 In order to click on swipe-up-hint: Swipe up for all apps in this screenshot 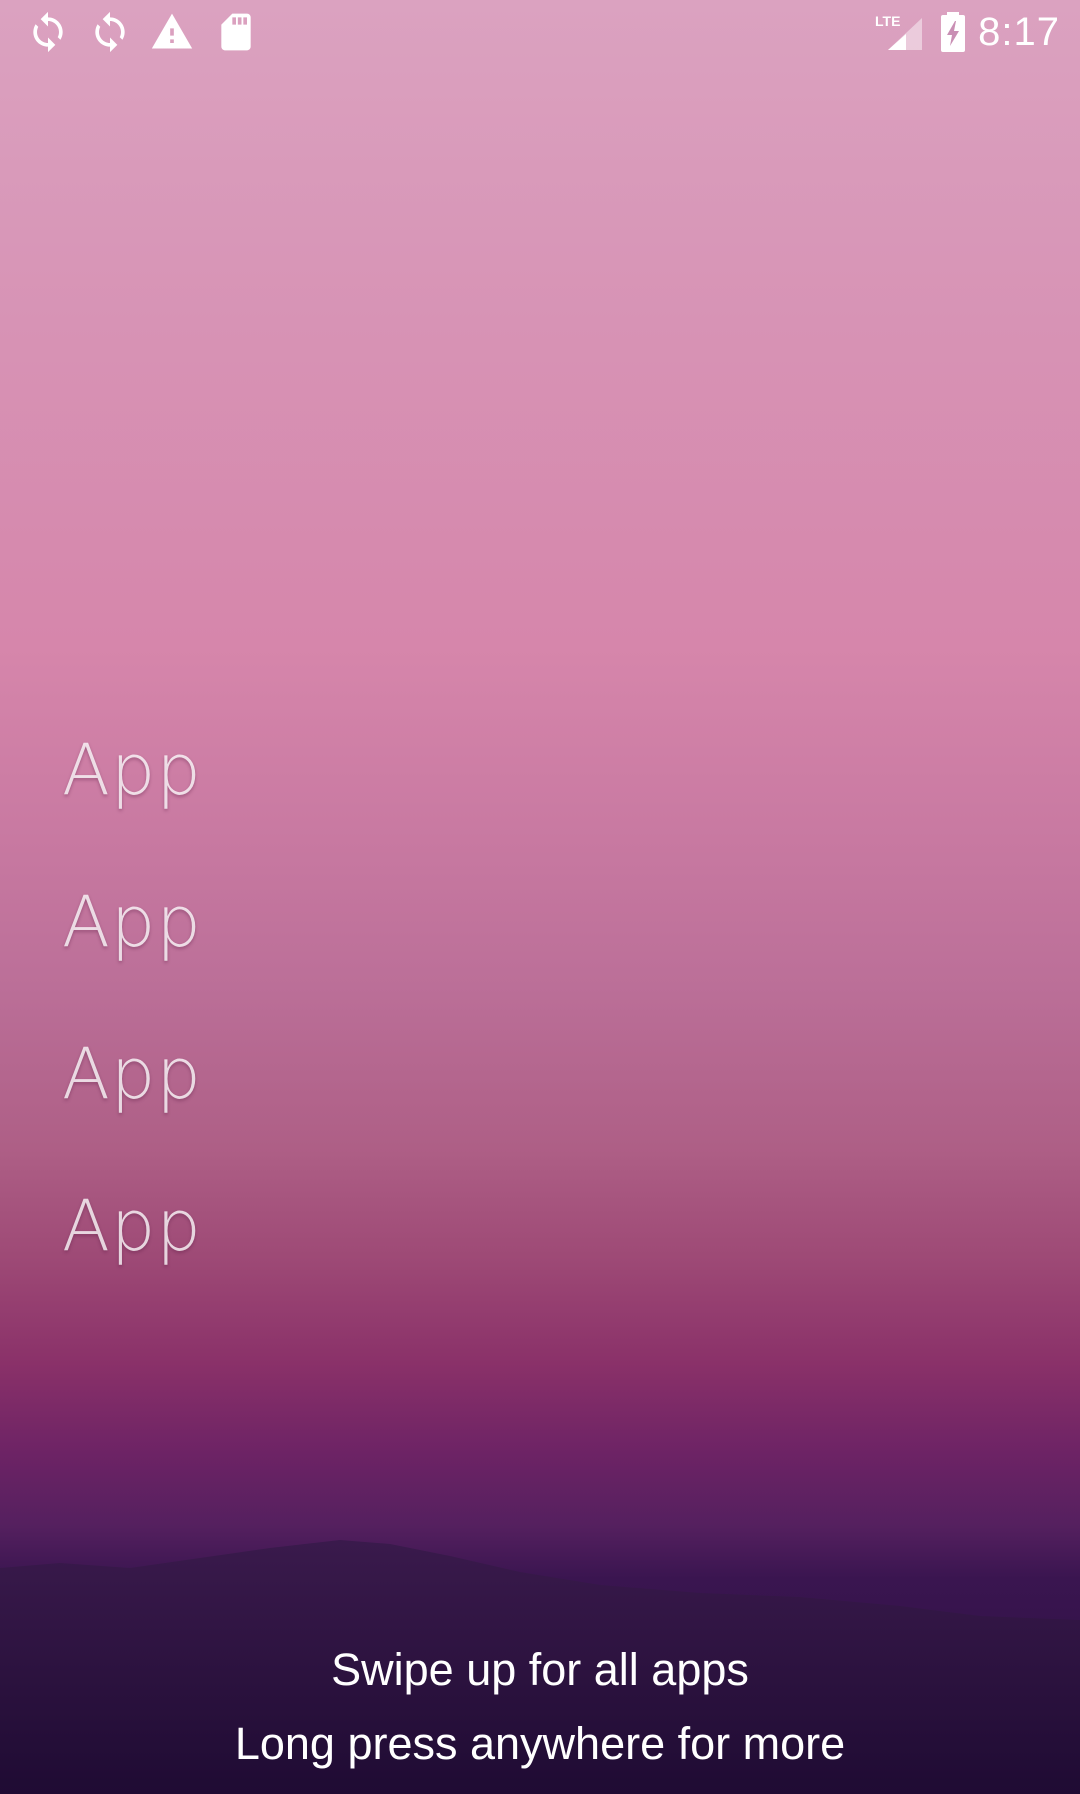, I will do `click(540, 1669)`.